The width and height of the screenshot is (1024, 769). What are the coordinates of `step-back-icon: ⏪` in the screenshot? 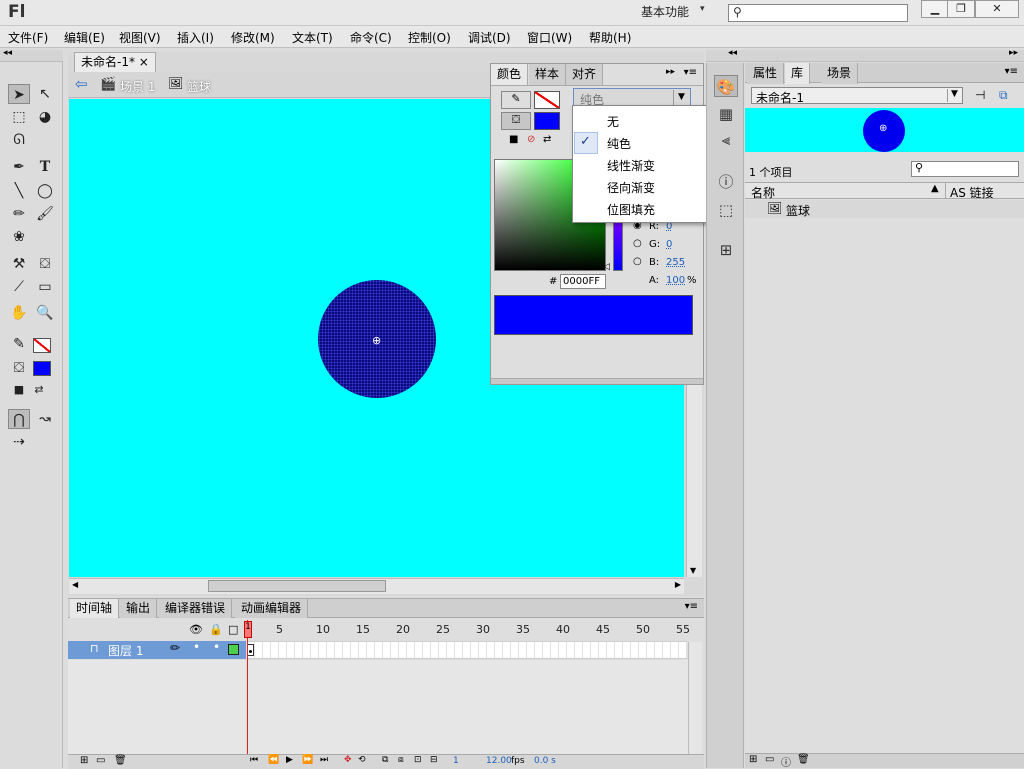 It's located at (273, 760).